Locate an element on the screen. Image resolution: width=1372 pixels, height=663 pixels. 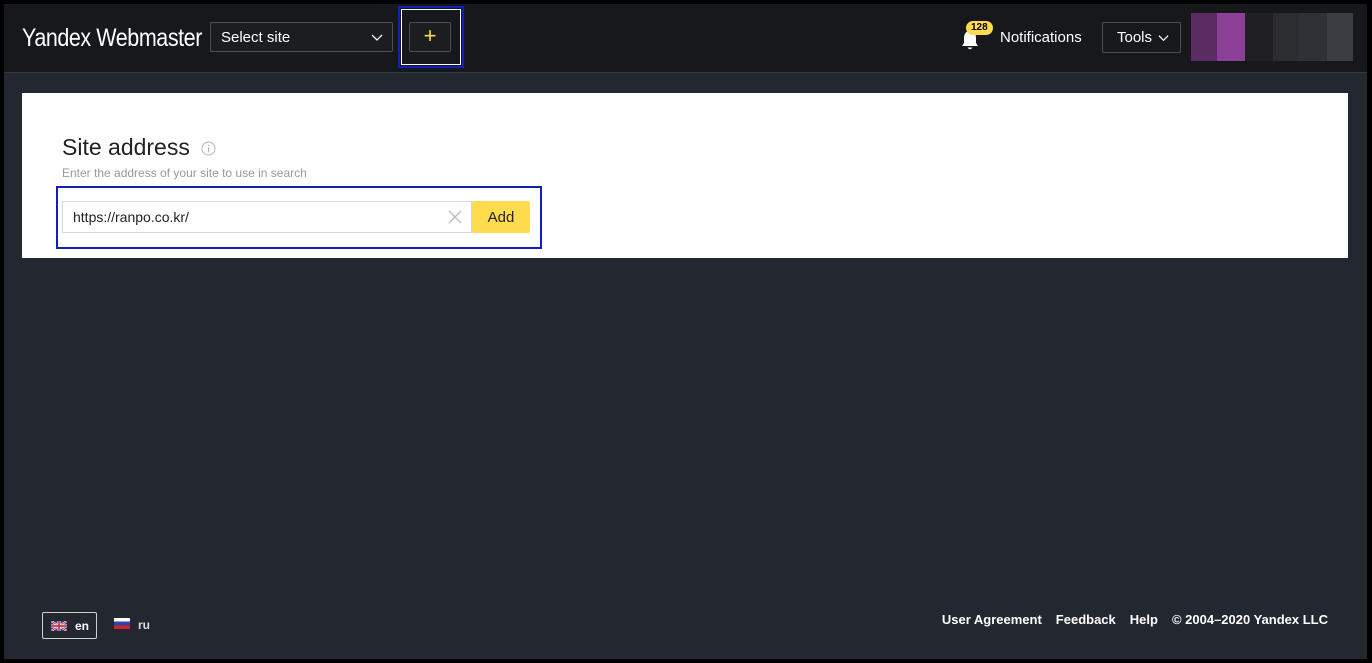
select-site-dropdown: Select site is located at coordinates (301, 37).